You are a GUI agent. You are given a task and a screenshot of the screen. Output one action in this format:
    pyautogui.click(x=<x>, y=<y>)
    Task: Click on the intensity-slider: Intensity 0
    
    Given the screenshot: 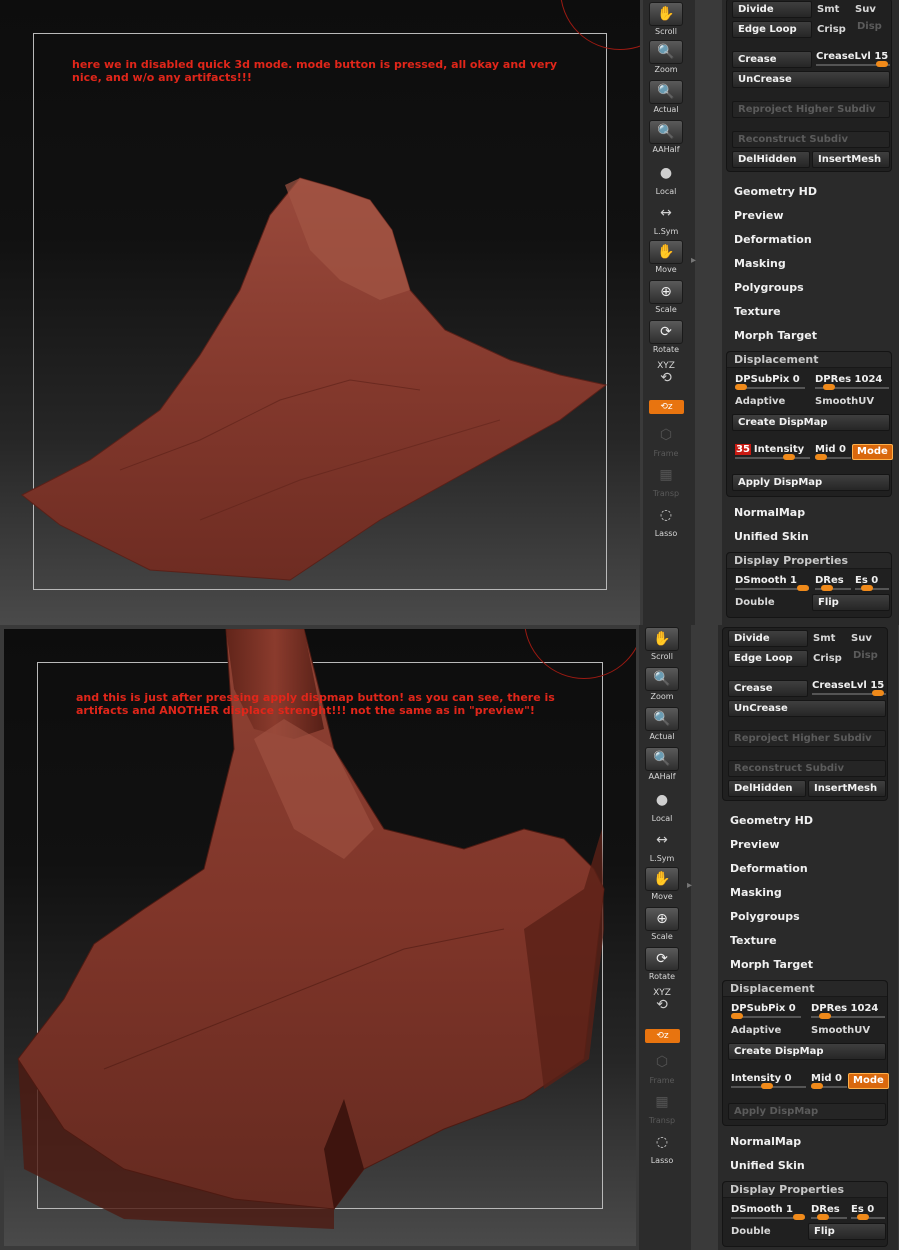 What is the action you would take?
    pyautogui.click(x=768, y=1083)
    